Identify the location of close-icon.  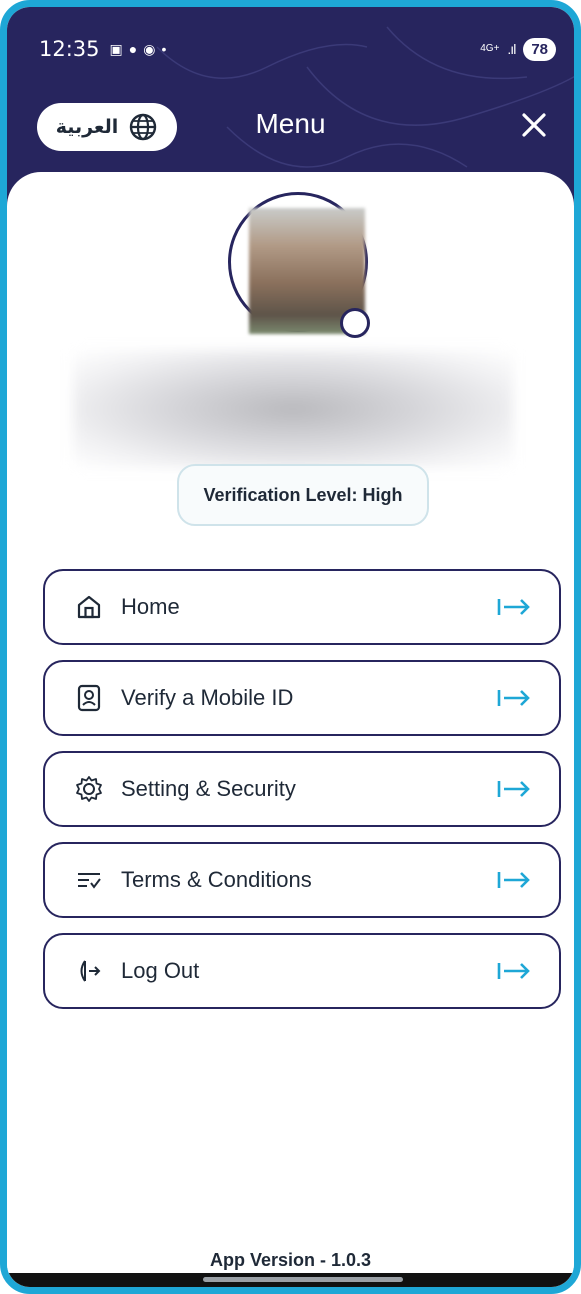
(534, 125).